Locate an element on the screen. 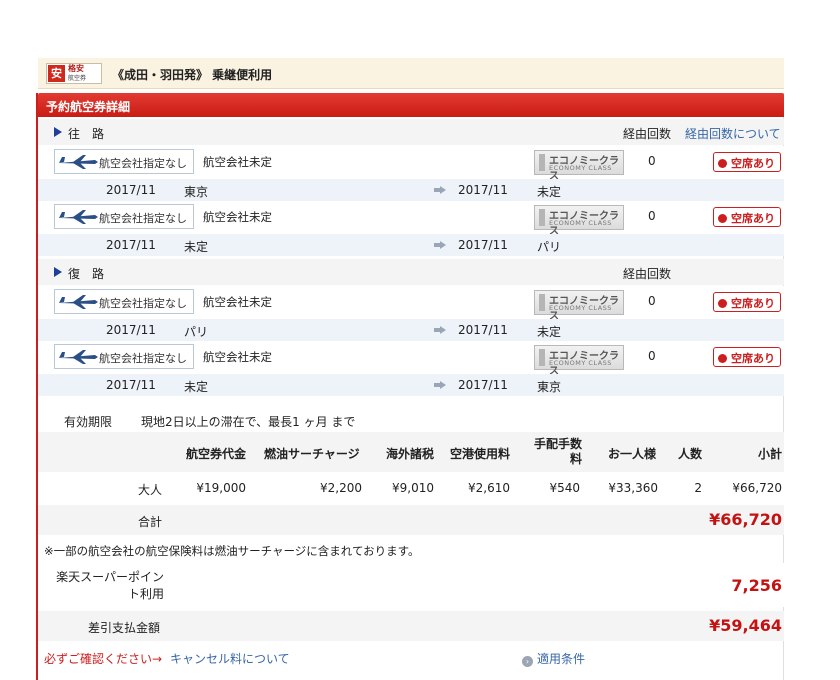  overseas-tax: ¥9,010 is located at coordinates (413, 488).